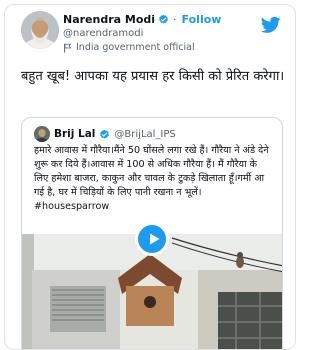 This screenshot has height=350, width=320. I want to click on follow-button: Follow, so click(202, 19).